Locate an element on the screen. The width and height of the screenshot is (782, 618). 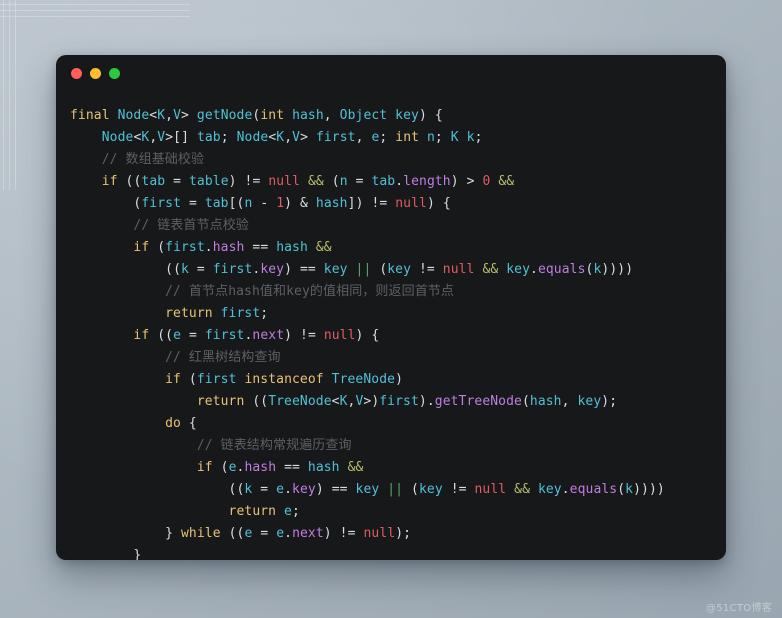
minimize-button is located at coordinates (95, 73).